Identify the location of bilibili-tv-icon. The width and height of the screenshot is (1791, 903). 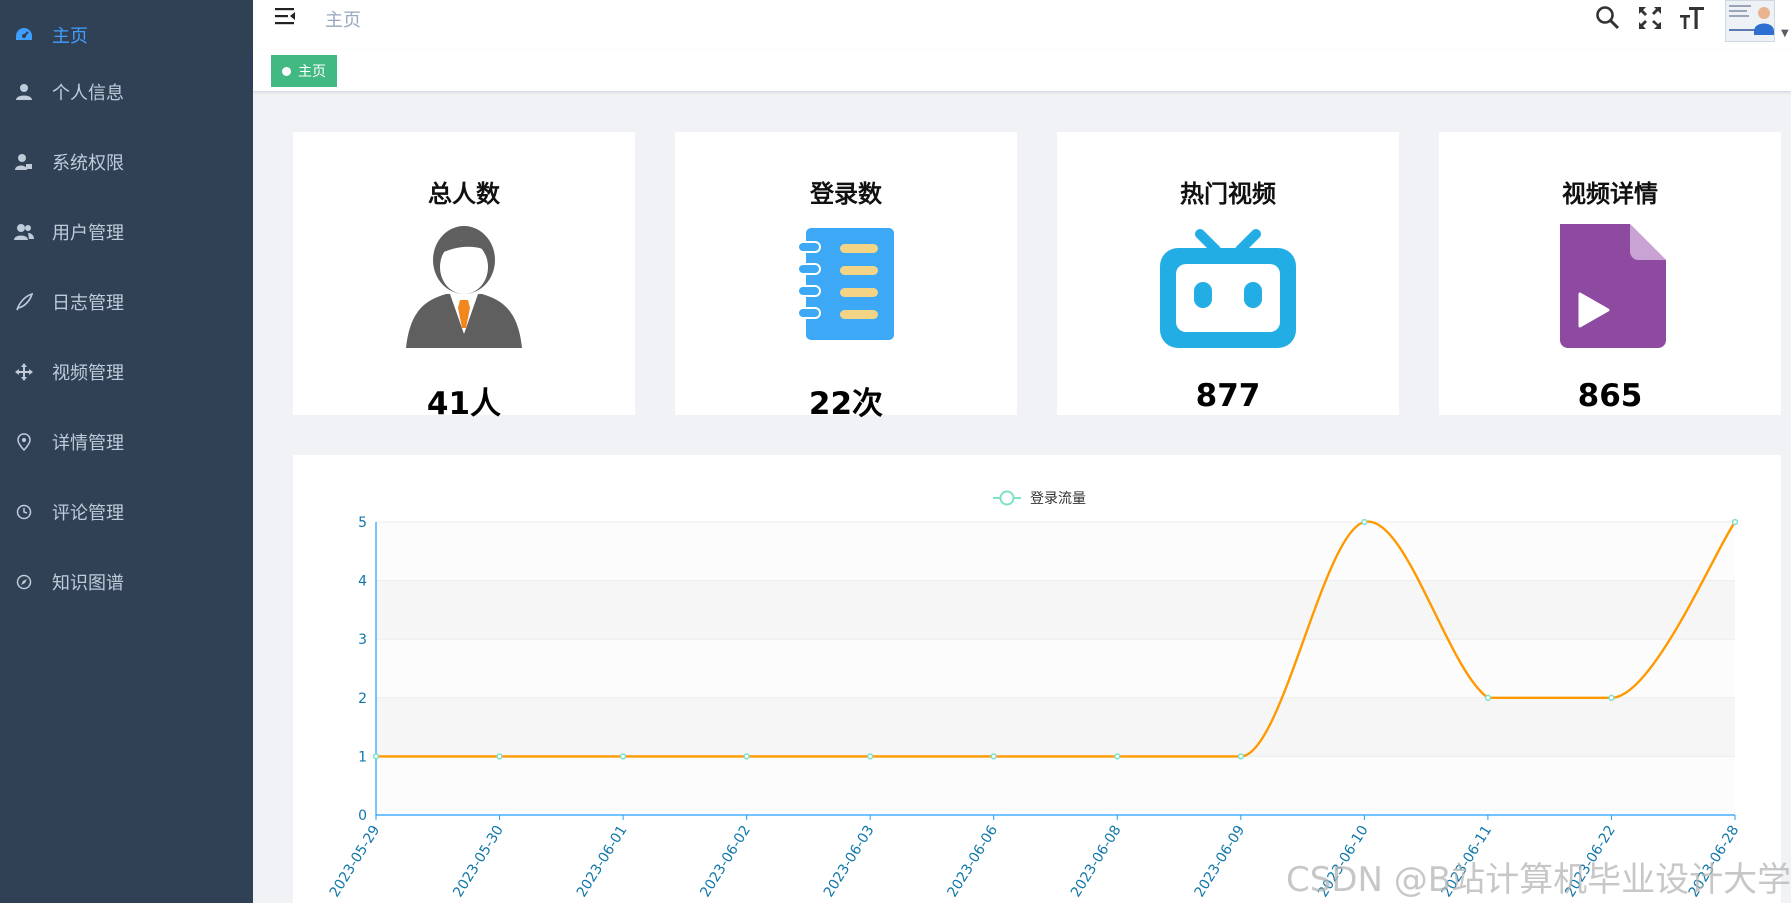
(1228, 287).